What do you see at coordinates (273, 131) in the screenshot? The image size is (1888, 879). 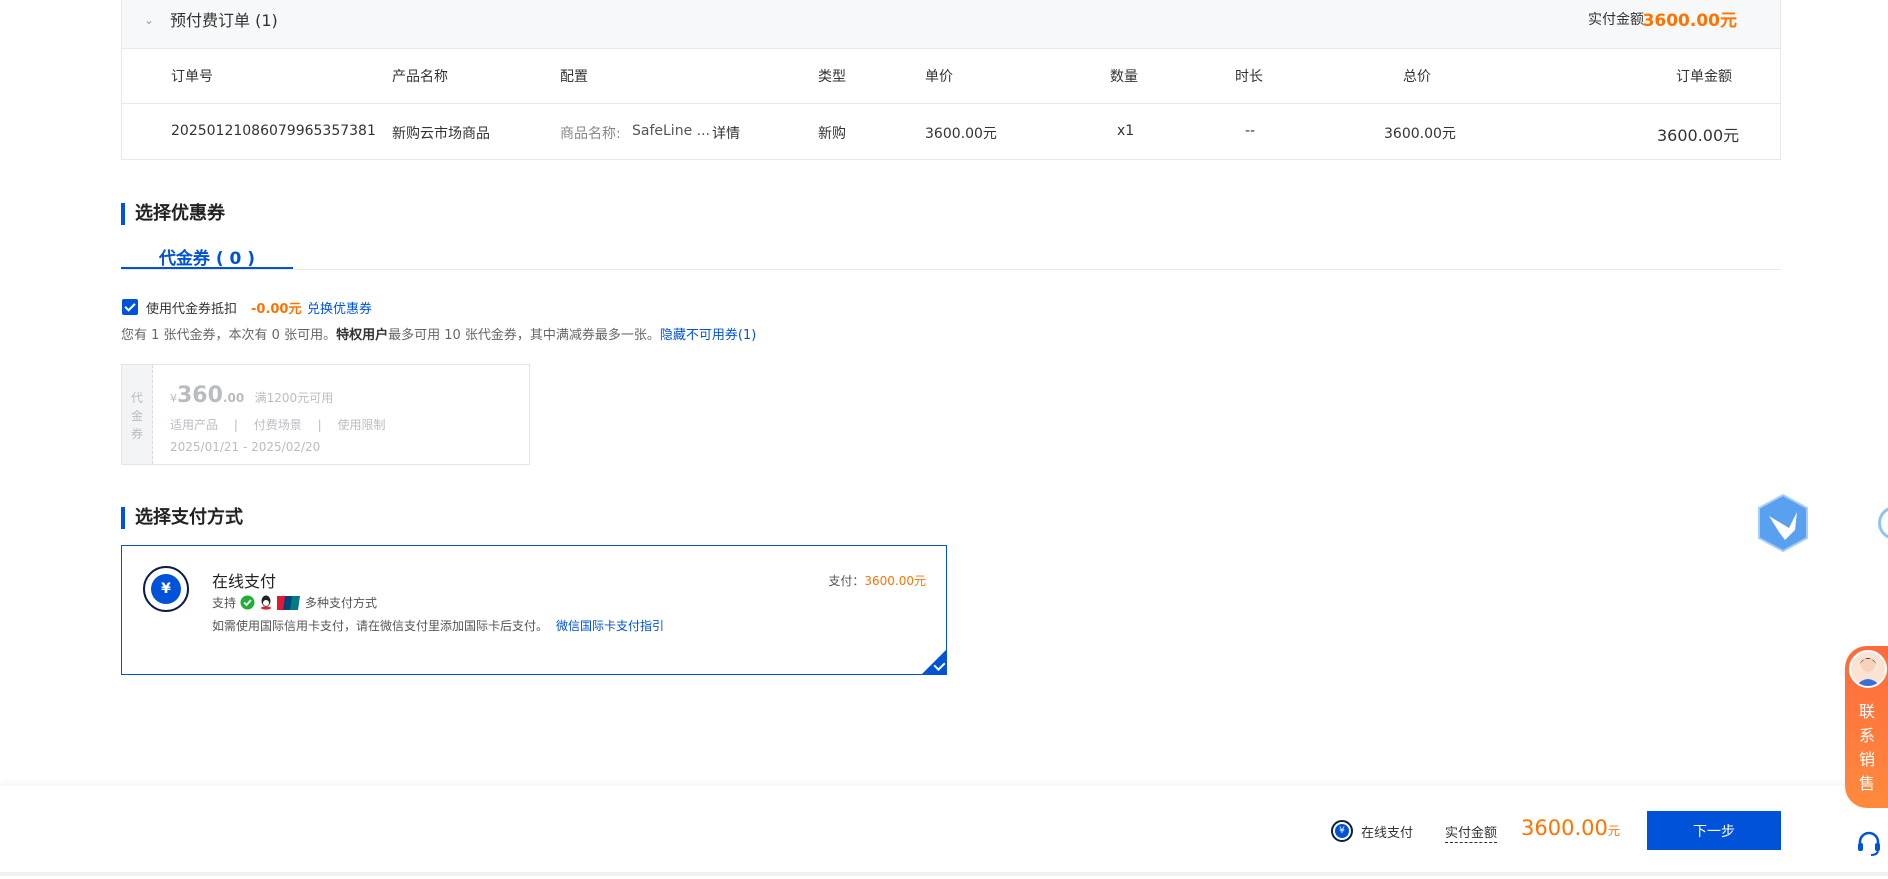 I see `order-no: 20250121086079965357381` at bounding box center [273, 131].